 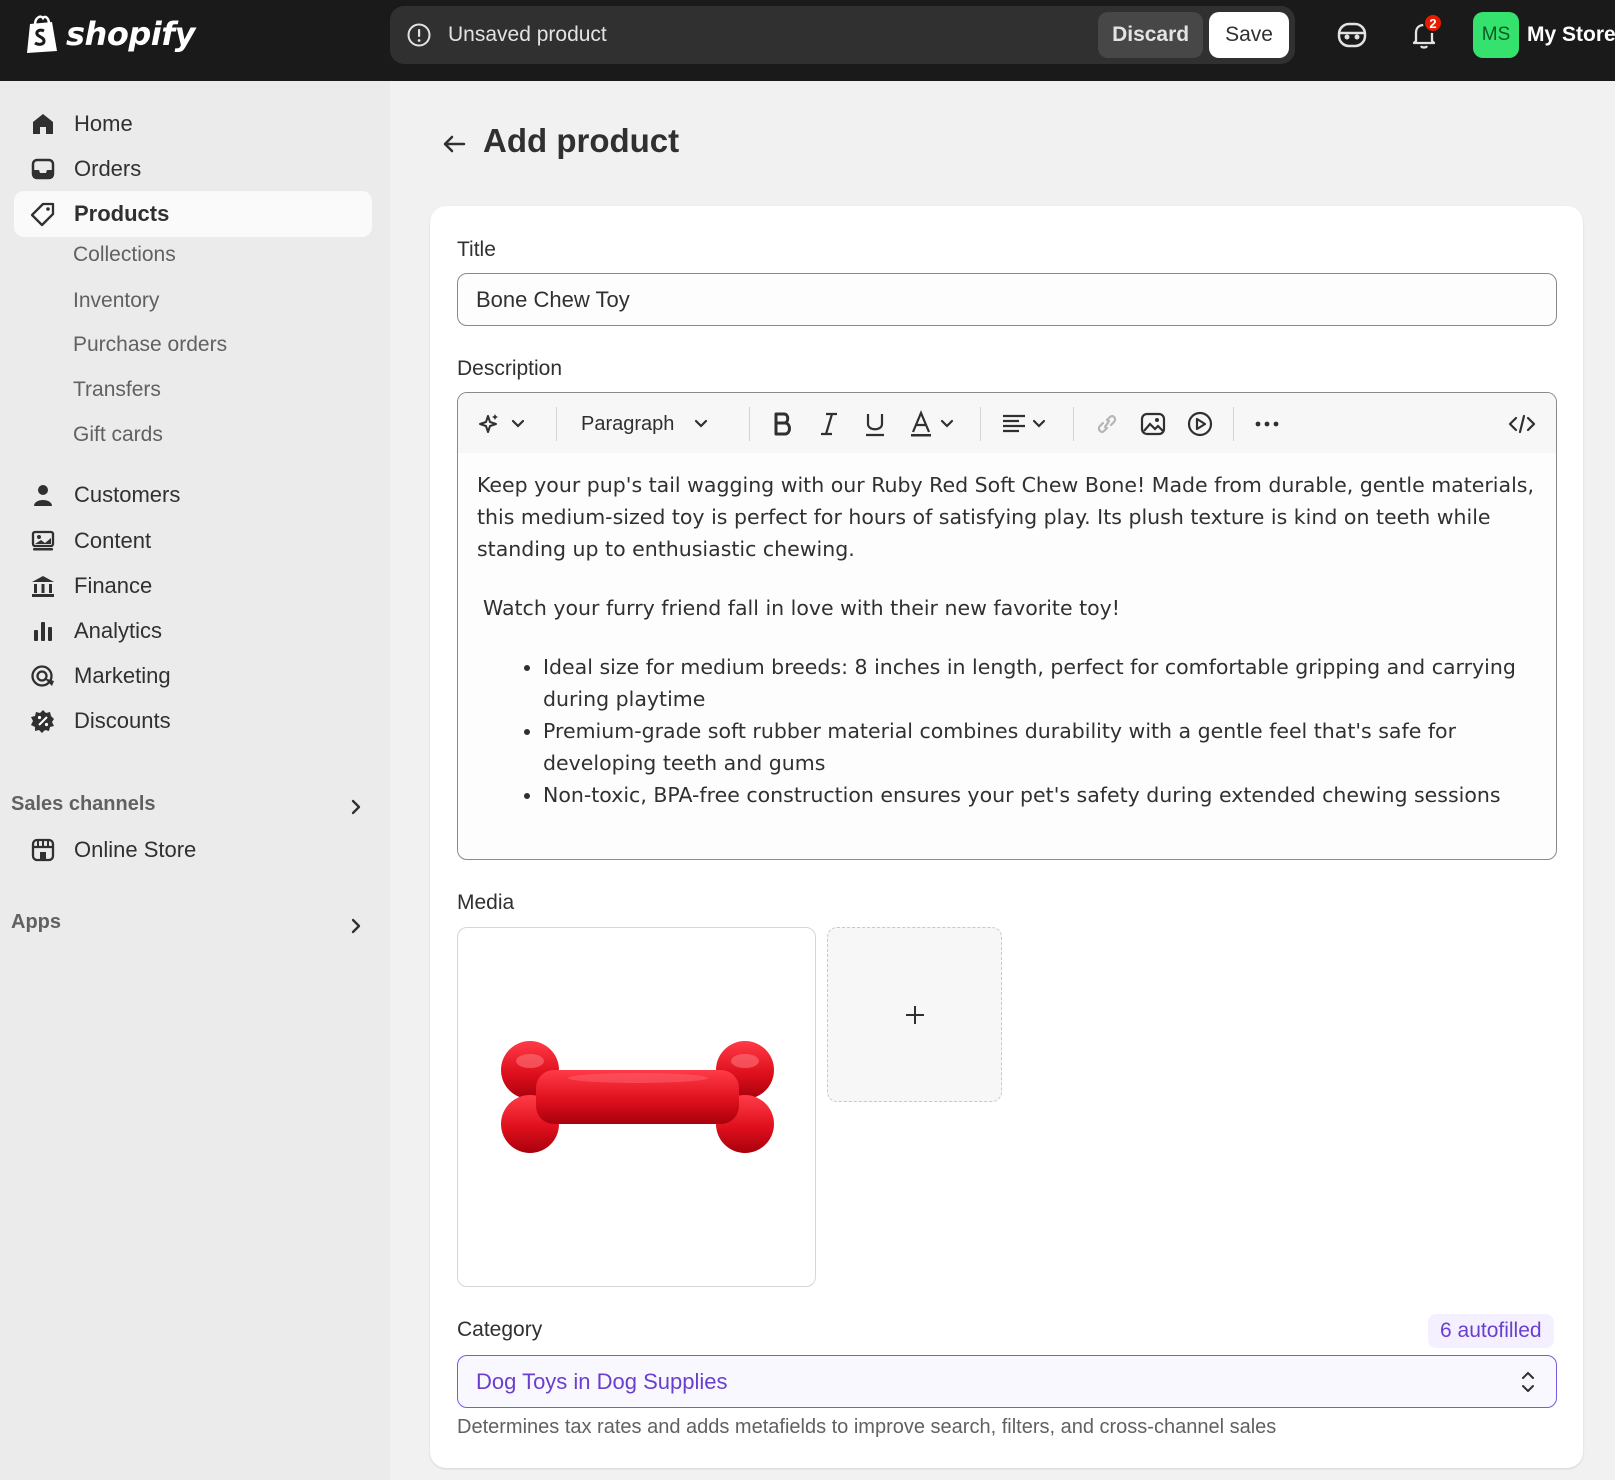 I want to click on sidebar-item-products: Products, so click(x=193, y=214).